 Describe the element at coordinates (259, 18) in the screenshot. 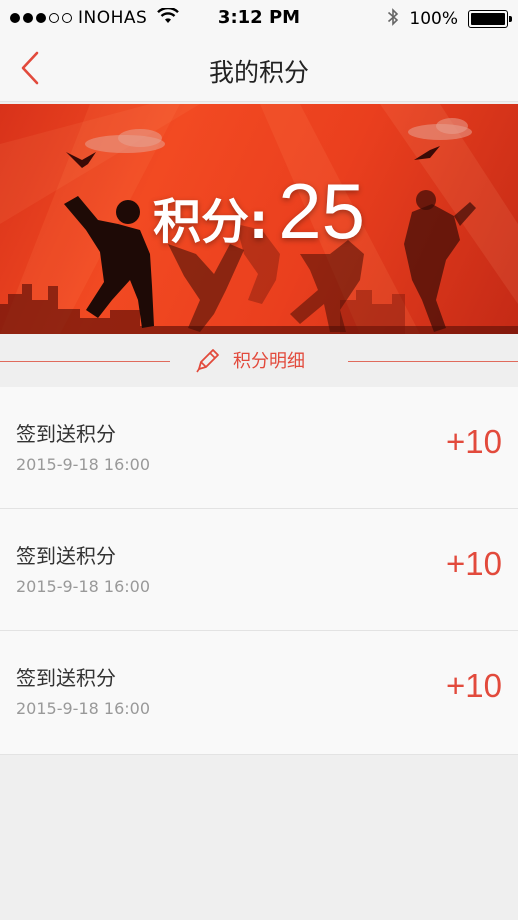

I see `status-bar: INOHAS 3:12 PM 100%` at that location.